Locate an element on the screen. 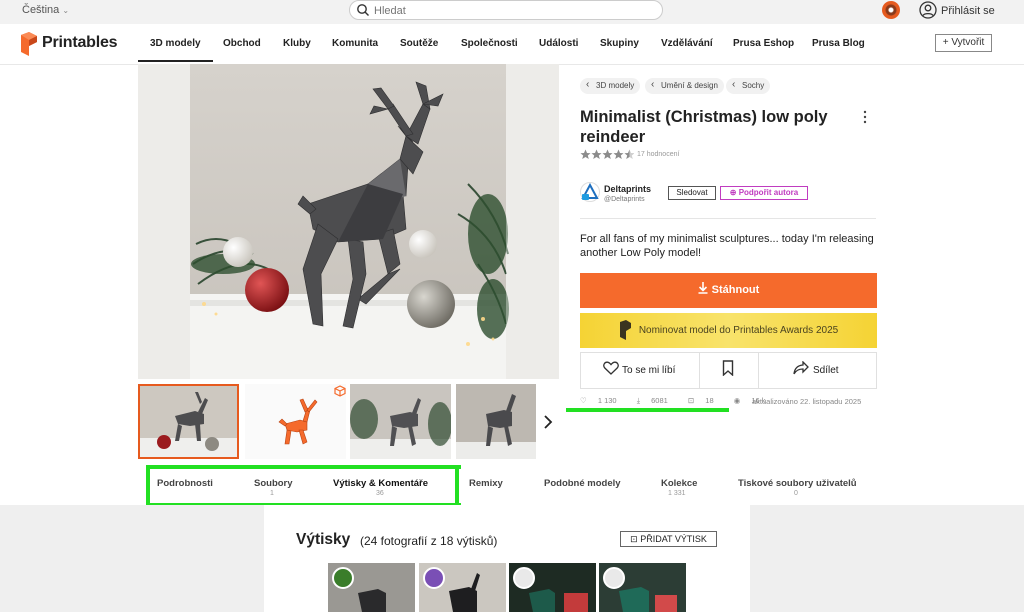 This screenshot has height=612, width=1024. nav-groups: Skupiny is located at coordinates (619, 43).